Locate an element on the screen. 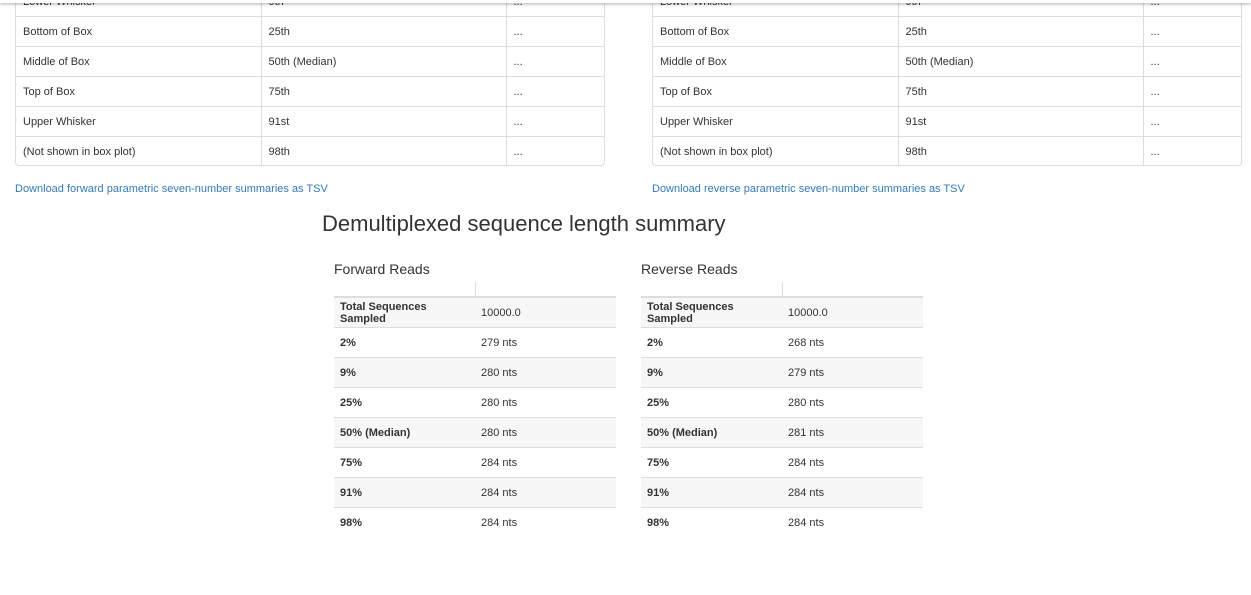 The height and width of the screenshot is (595, 1251). table-row: 2% 268 nts is located at coordinates (782, 342).